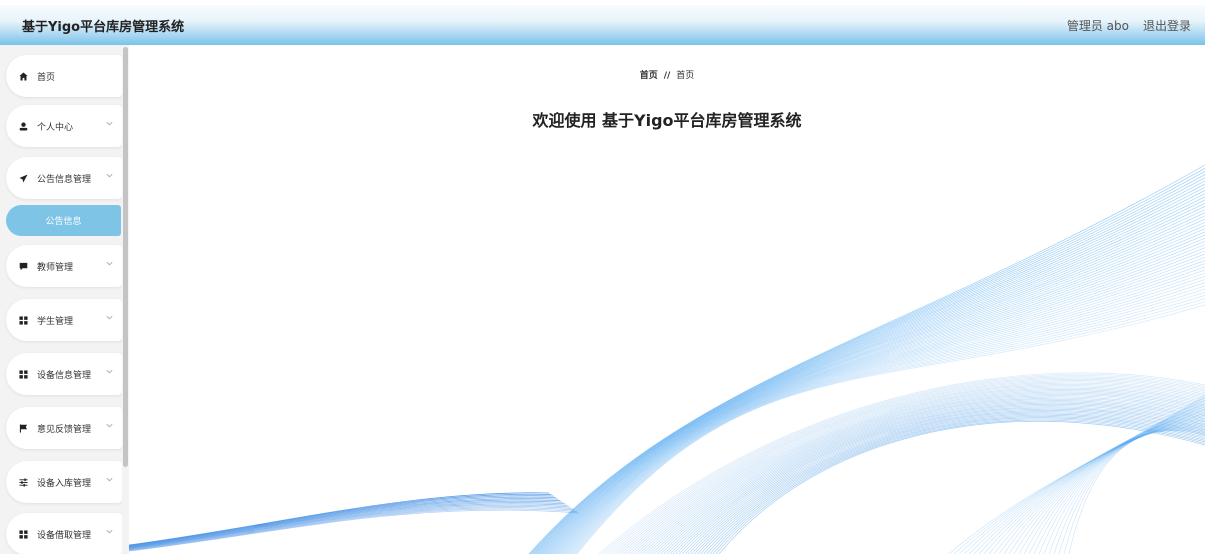 This screenshot has height=554, width=1205. Describe the element at coordinates (55, 267) in the screenshot. I see `sidebar-item-label: 教师管理` at that location.